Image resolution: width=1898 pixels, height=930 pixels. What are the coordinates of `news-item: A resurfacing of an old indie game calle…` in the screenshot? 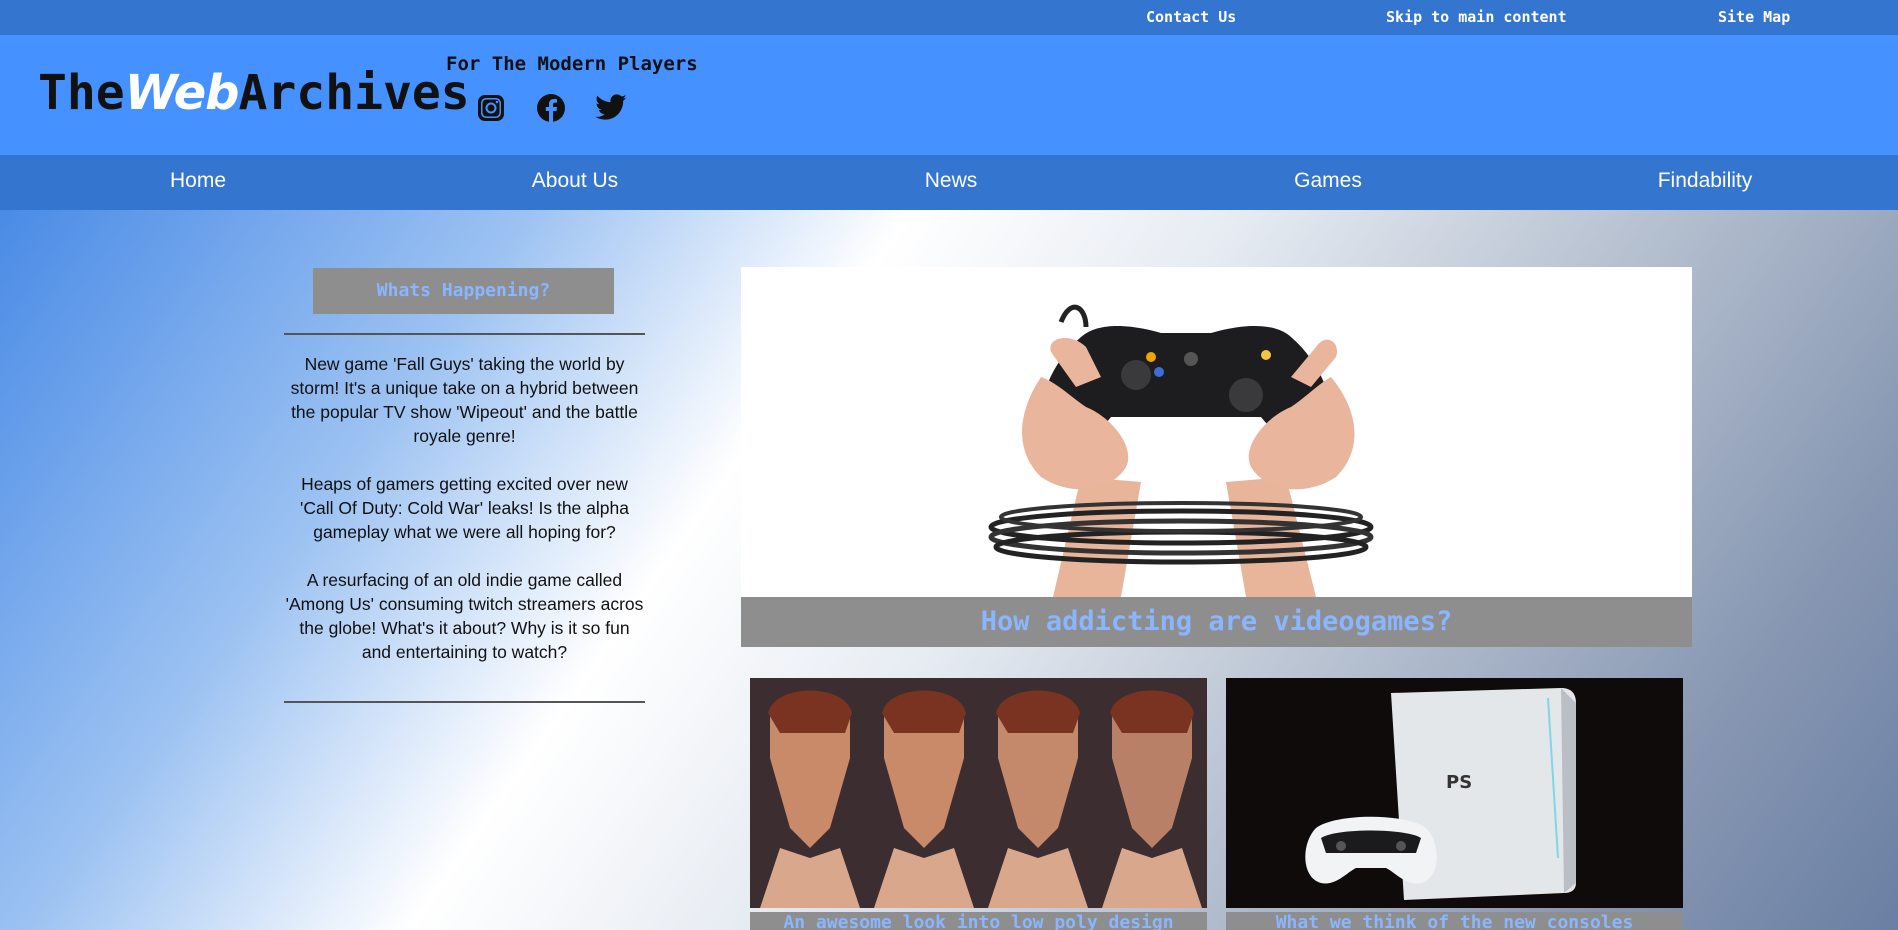 It's located at (464, 616).